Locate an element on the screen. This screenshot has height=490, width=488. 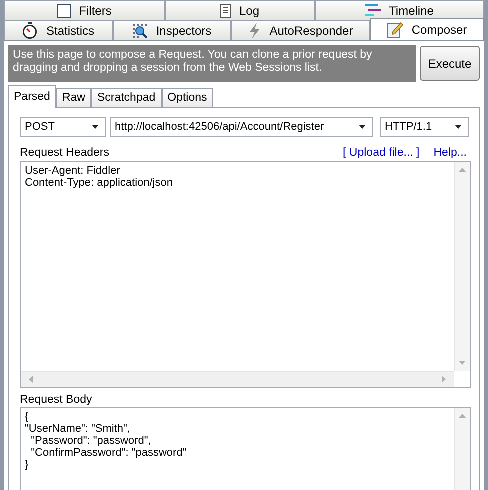
tab: Filters is located at coordinates (84, 10).